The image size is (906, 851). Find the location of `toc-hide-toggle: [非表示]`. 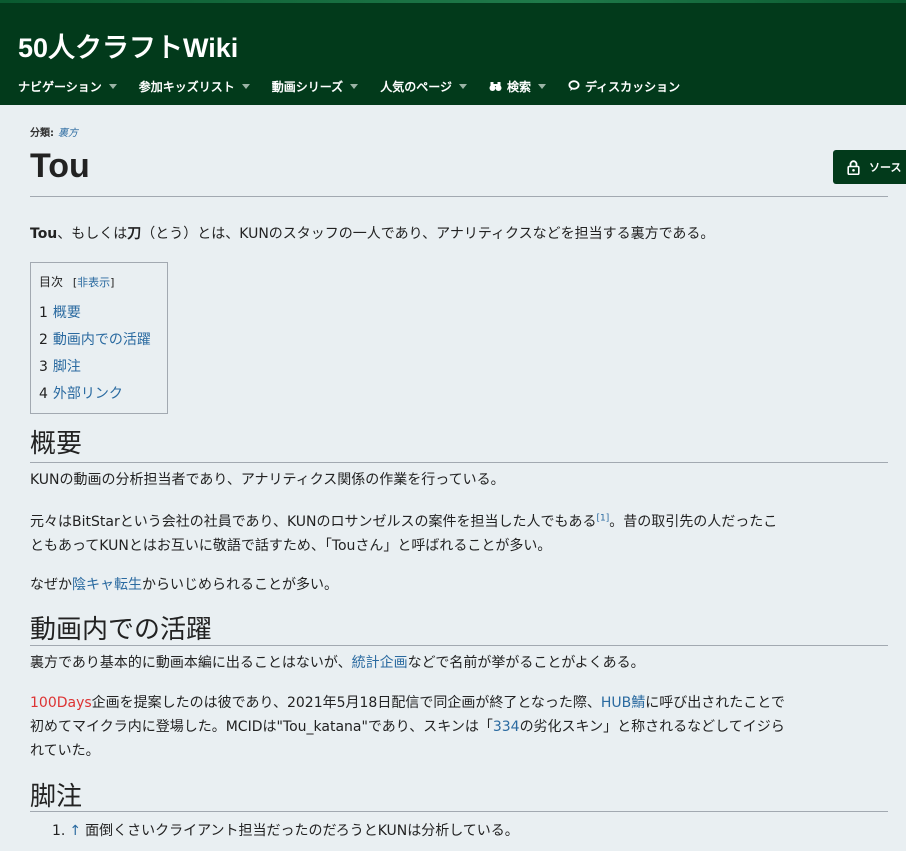

toc-hide-toggle: [非表示] is located at coordinates (94, 282).